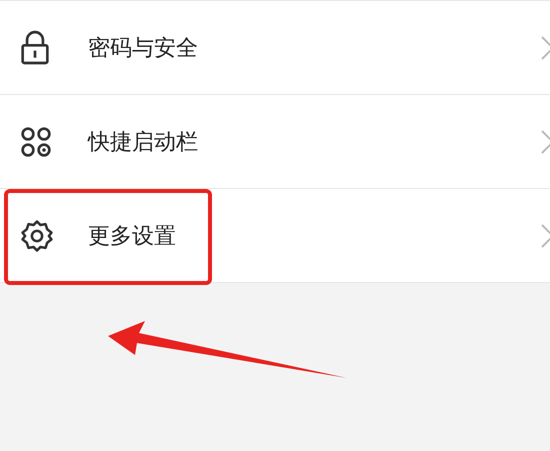 Image resolution: width=550 pixels, height=451 pixels. I want to click on lock-icon, so click(35, 48).